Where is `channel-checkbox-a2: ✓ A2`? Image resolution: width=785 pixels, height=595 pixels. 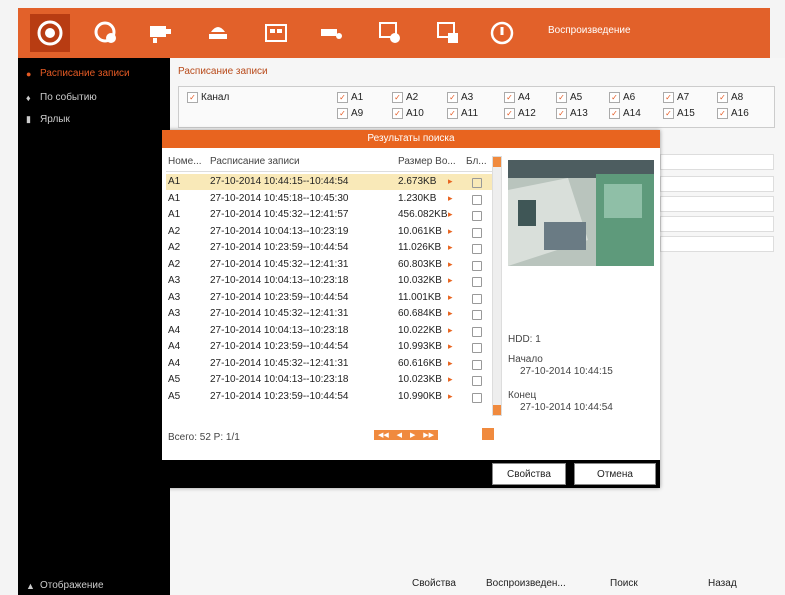
channel-checkbox-a2: ✓ A2 is located at coordinates (405, 97).